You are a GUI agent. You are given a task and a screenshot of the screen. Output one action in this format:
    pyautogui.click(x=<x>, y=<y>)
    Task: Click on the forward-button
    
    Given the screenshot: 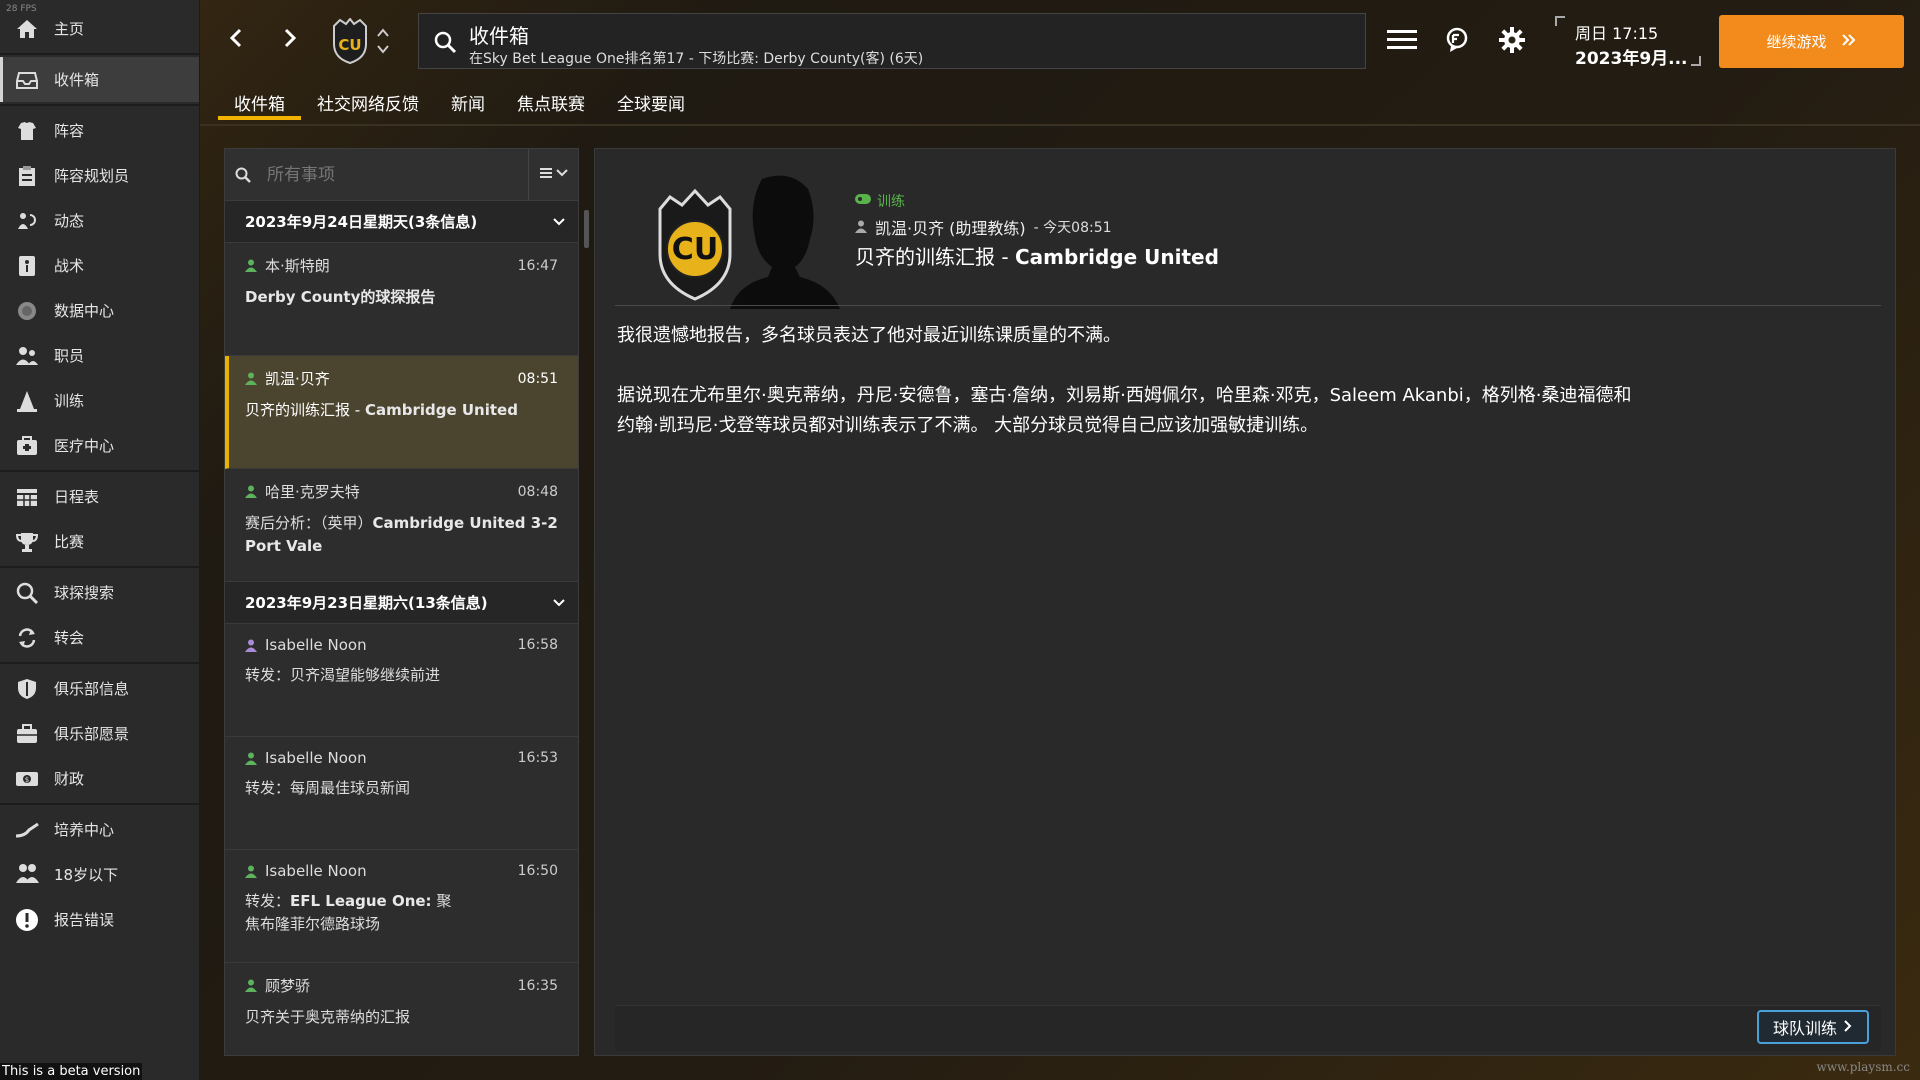 What is the action you would take?
    pyautogui.click(x=290, y=40)
    